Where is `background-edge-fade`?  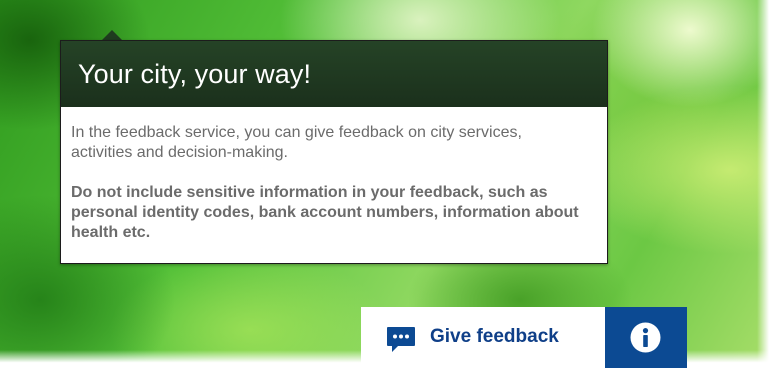 background-edge-fade is located at coordinates (763, 184).